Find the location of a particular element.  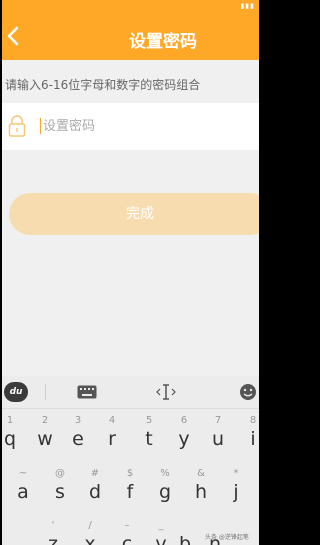

keyboard-row-2: ~ a @ s # d $ f % g & h * j is located at coordinates (130, 485).